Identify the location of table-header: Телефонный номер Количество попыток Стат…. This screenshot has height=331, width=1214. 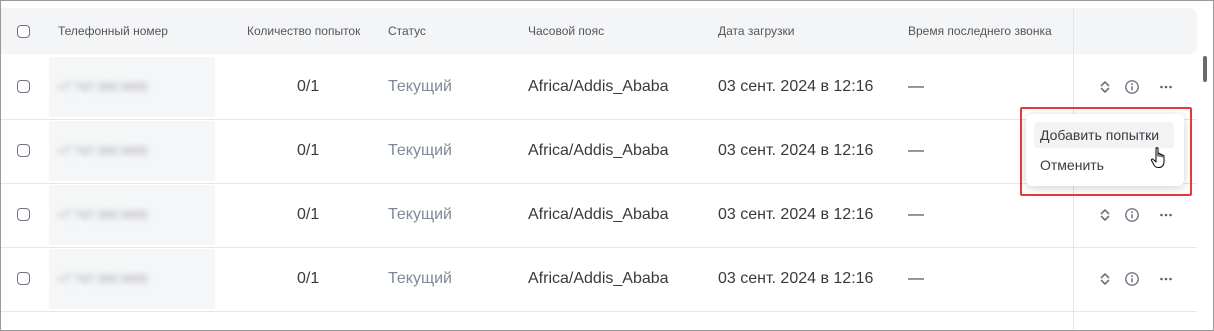
(599, 31).